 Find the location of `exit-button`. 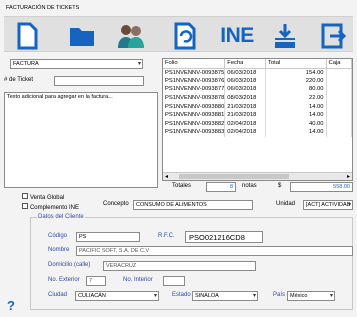

exit-button is located at coordinates (333, 35).